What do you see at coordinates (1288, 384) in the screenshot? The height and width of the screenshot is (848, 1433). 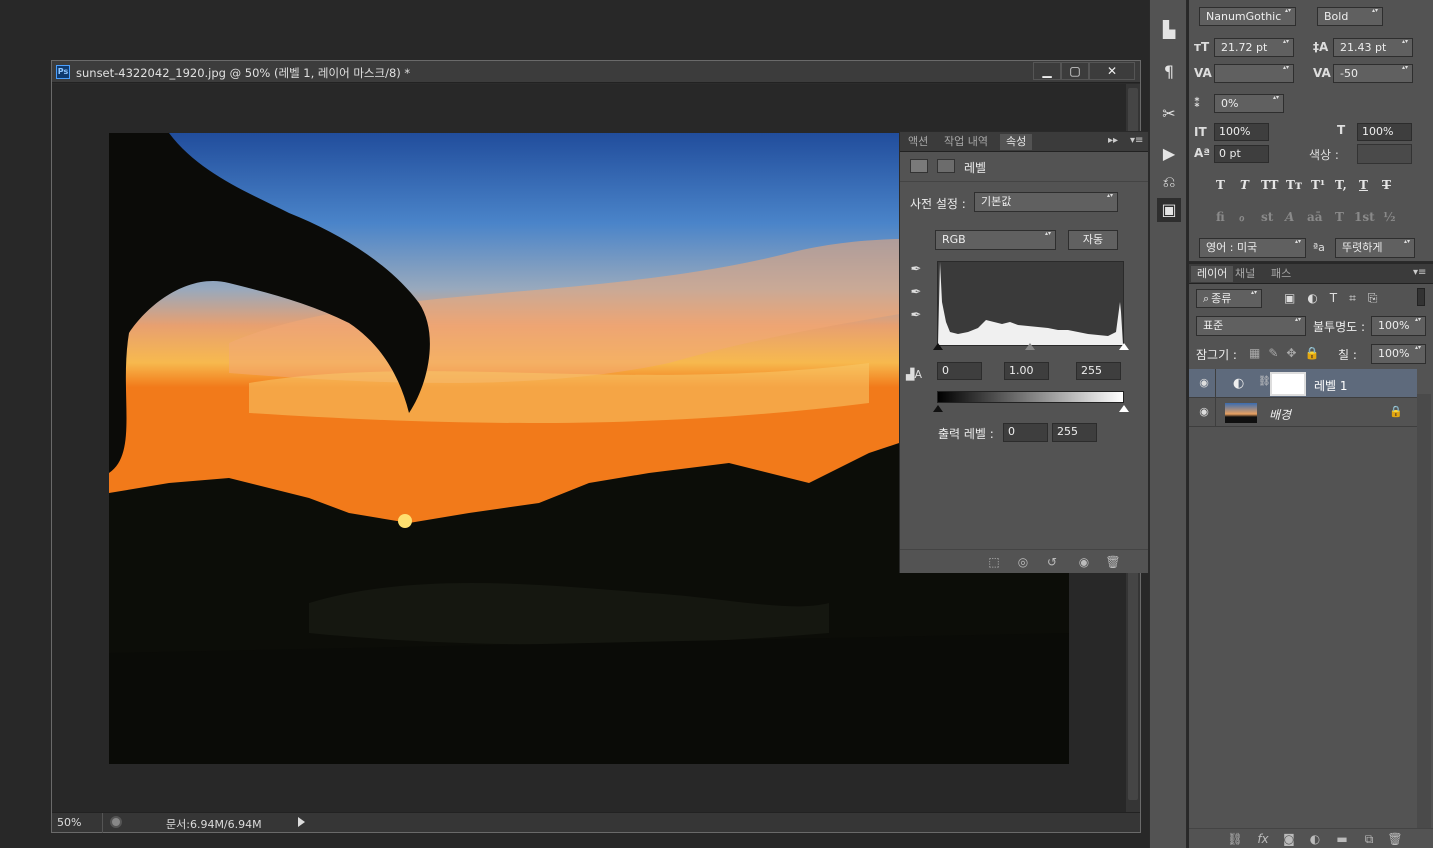 I see `layer-mask-thumbnail` at bounding box center [1288, 384].